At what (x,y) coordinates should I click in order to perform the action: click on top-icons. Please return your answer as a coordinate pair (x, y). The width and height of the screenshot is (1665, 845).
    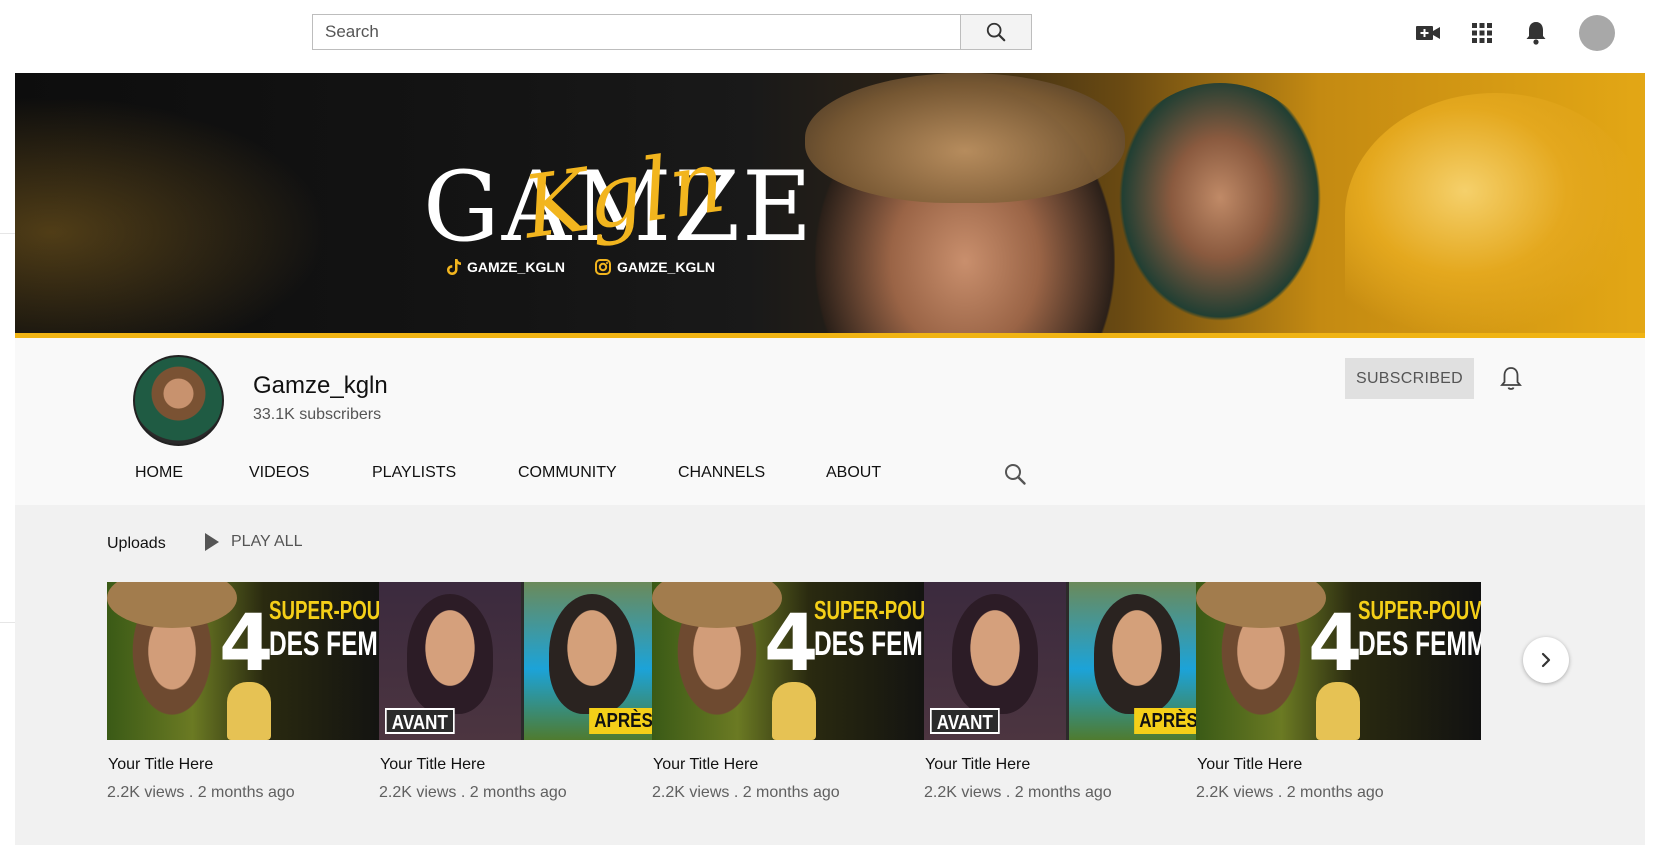
    Looking at the image, I should click on (1508, 33).